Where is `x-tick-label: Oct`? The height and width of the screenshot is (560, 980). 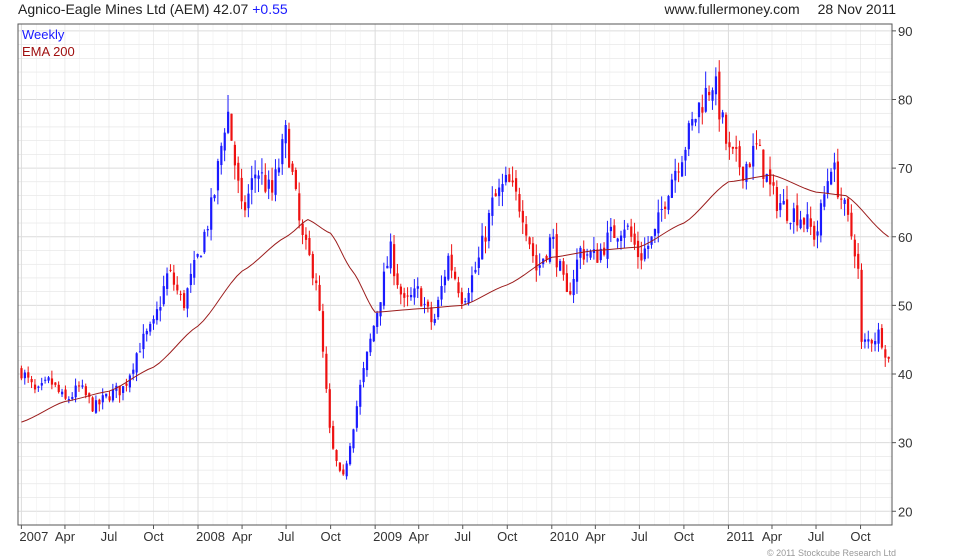
x-tick-label: Oct is located at coordinates (860, 536).